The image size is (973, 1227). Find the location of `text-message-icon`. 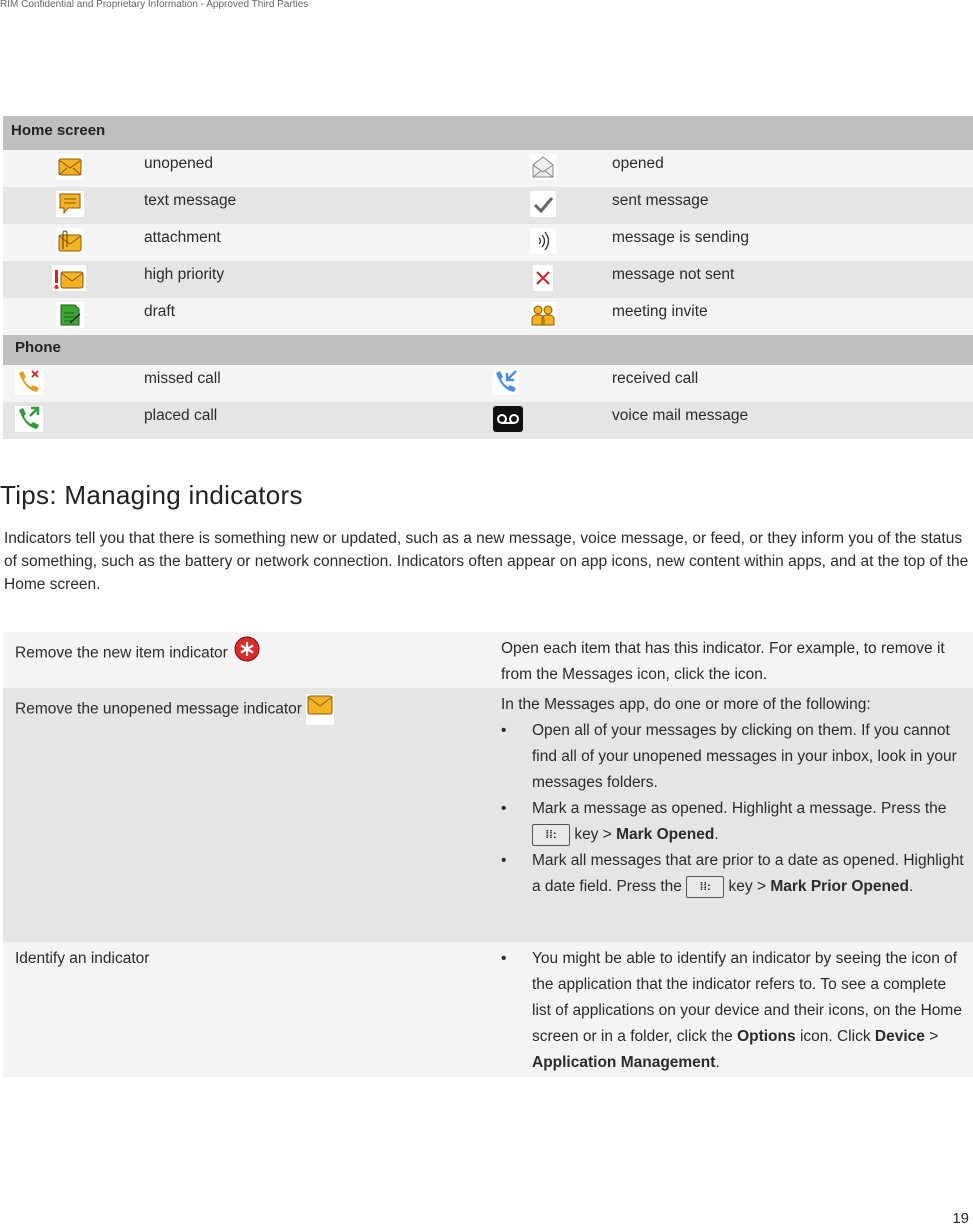

text-message-icon is located at coordinates (70, 204).